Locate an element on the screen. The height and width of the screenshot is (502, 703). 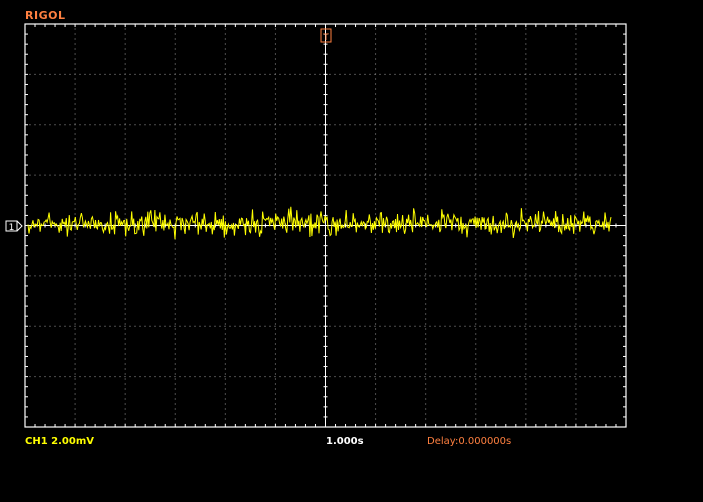
channel1-trace is located at coordinates (319, 223).